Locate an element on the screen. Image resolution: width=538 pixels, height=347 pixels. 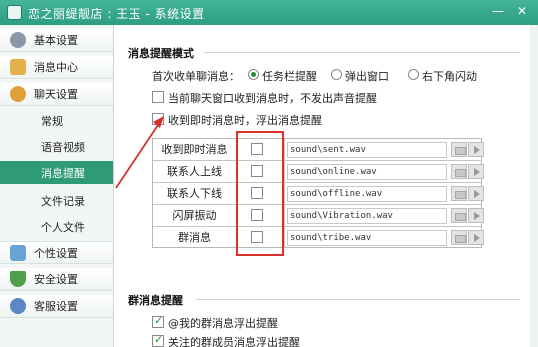
sidebar-item-customer-service: 客服设置 is located at coordinates (56, 306).